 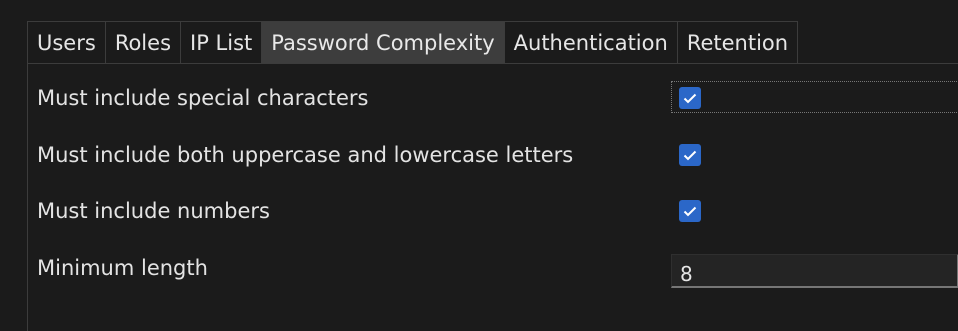 I want to click on minimum-length-label: Minimum length, so click(x=122, y=268).